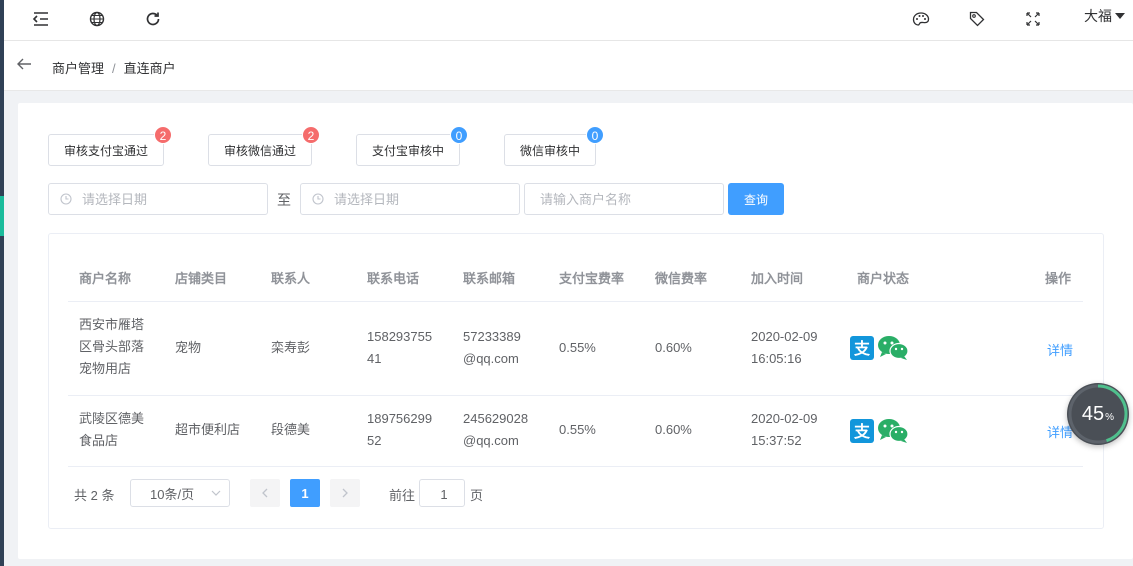 The width and height of the screenshot is (1133, 566). Describe the element at coordinates (400, 418) in the screenshot. I see `phone-line: 189756299` at that location.